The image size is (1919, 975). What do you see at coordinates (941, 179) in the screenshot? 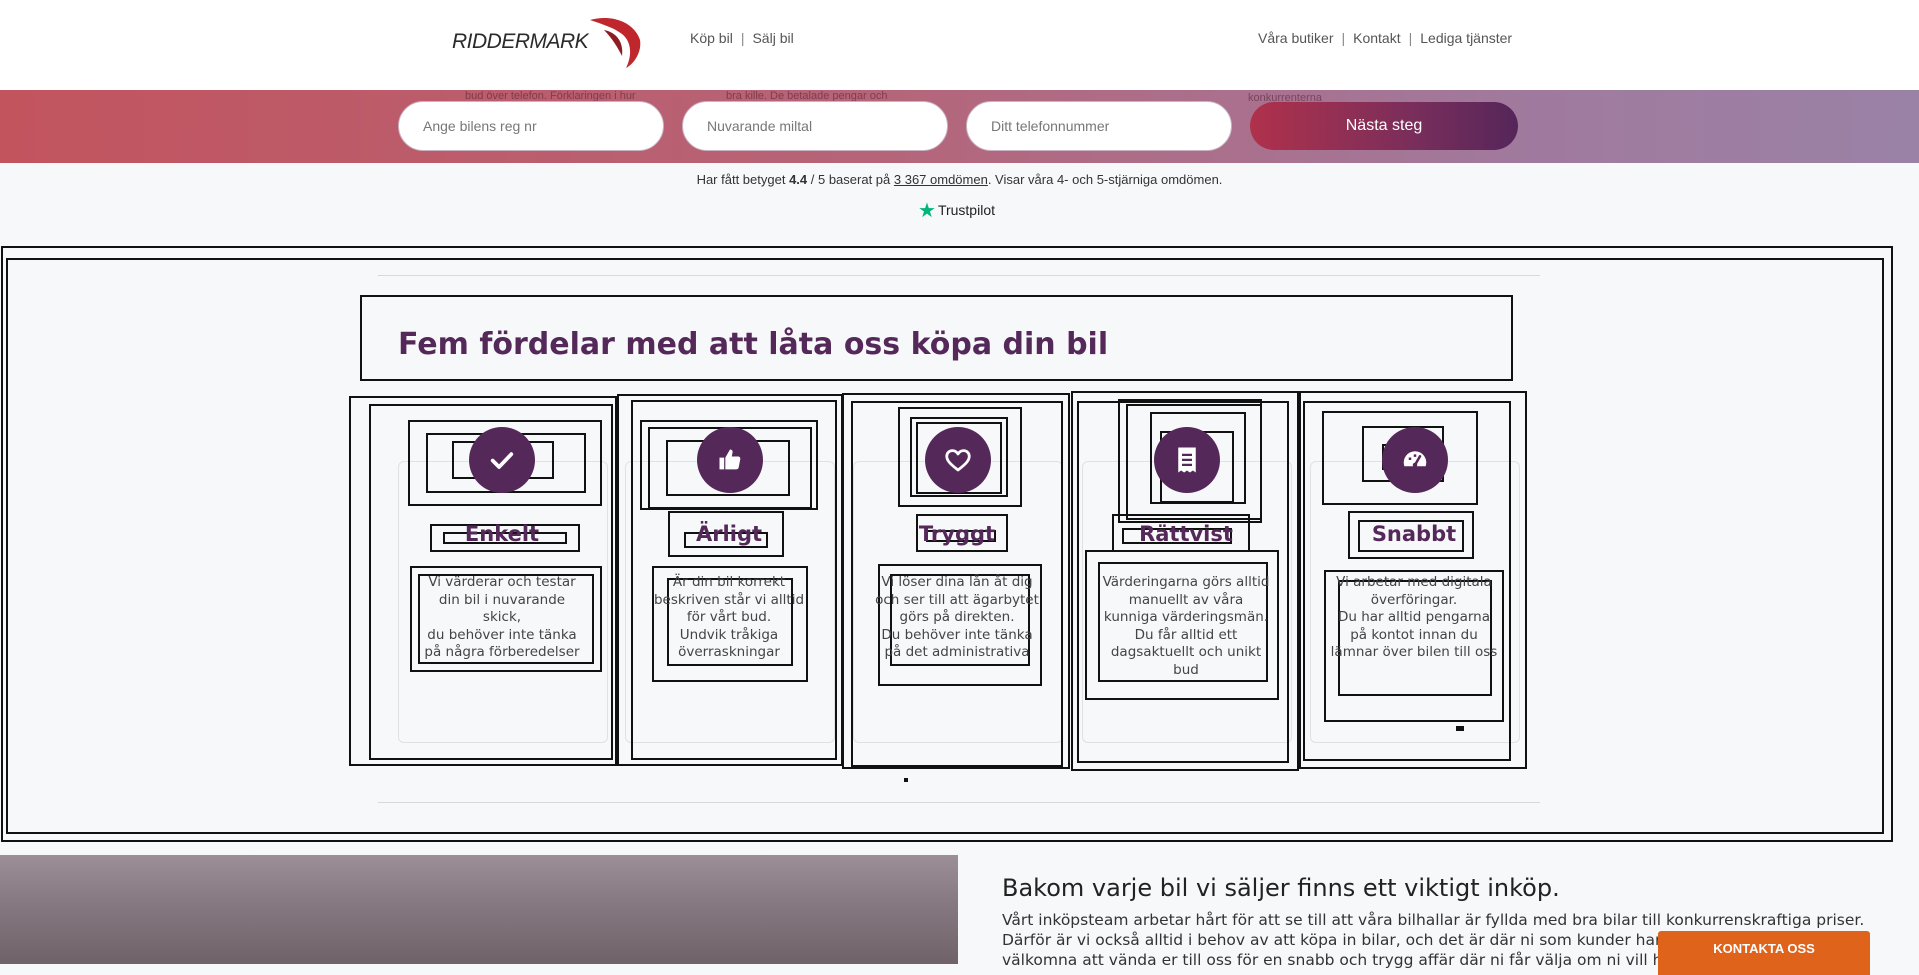
I see `reviews-count-link: 3 367 omdömen` at bounding box center [941, 179].